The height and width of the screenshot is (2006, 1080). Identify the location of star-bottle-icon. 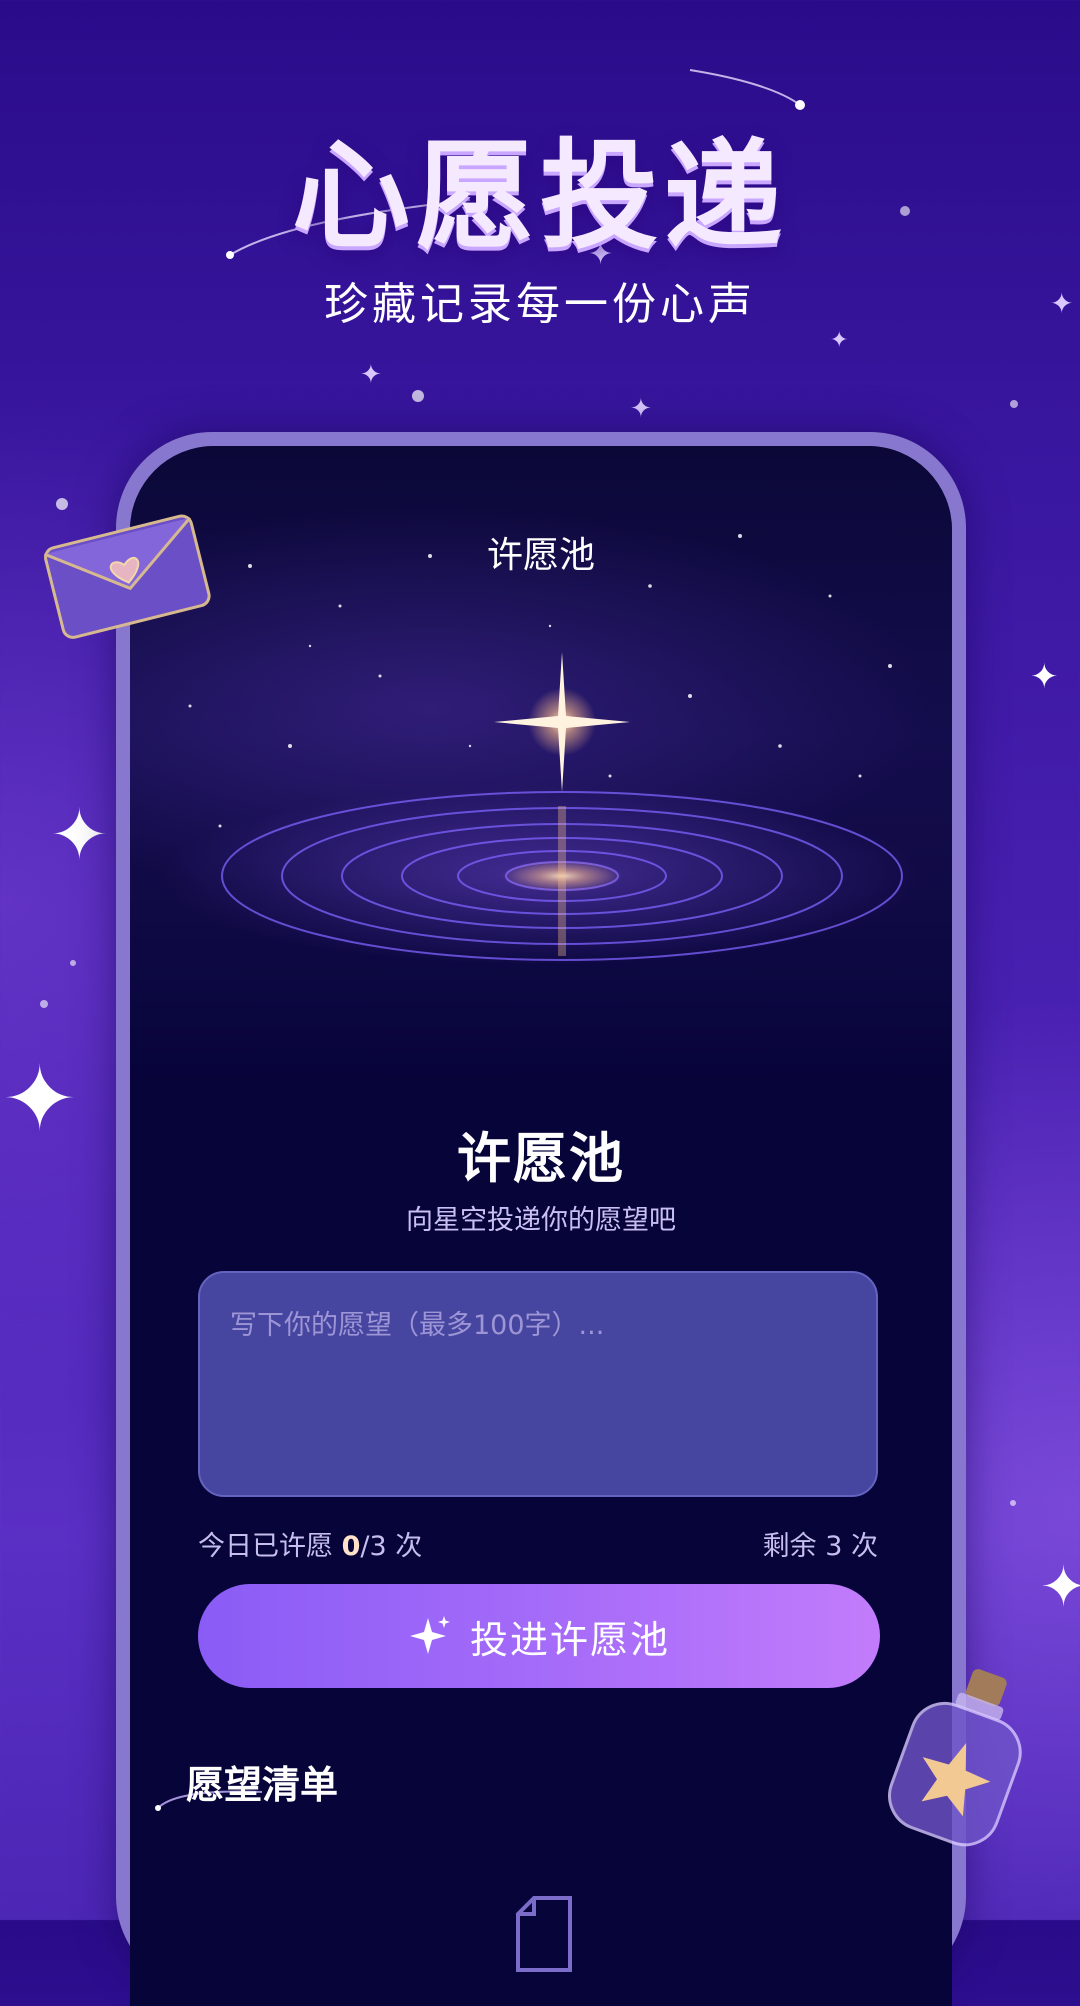
(955, 1758).